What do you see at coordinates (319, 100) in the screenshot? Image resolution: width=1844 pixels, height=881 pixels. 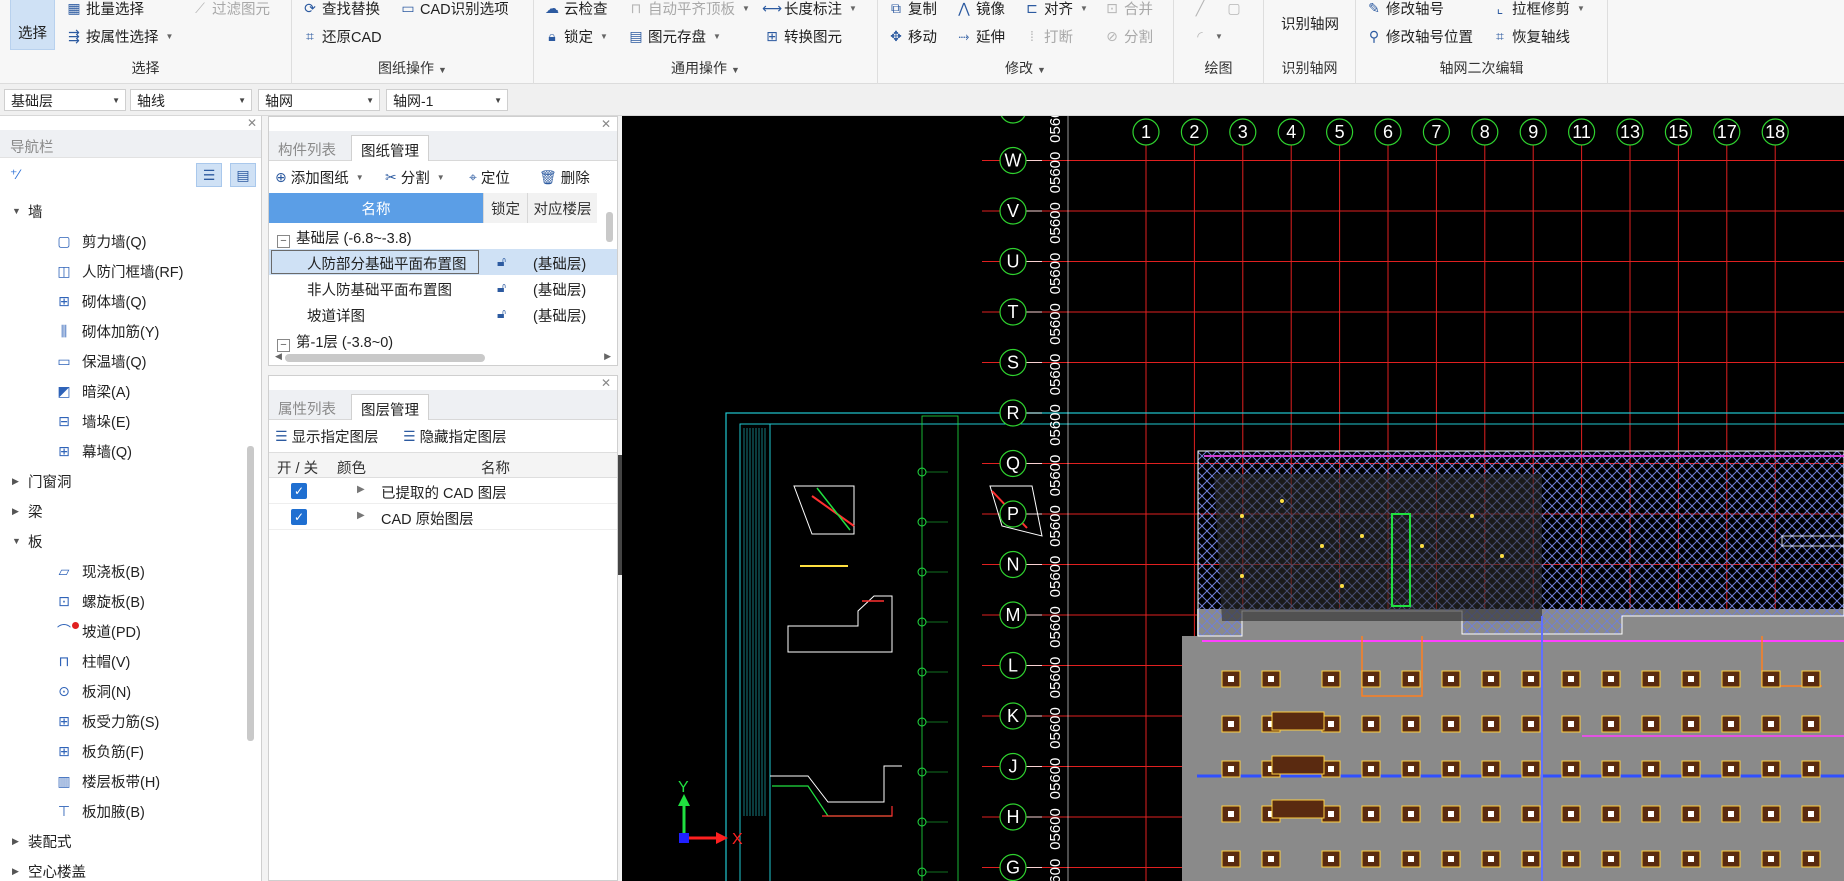 I see `type-select: 轴网 ▼` at bounding box center [319, 100].